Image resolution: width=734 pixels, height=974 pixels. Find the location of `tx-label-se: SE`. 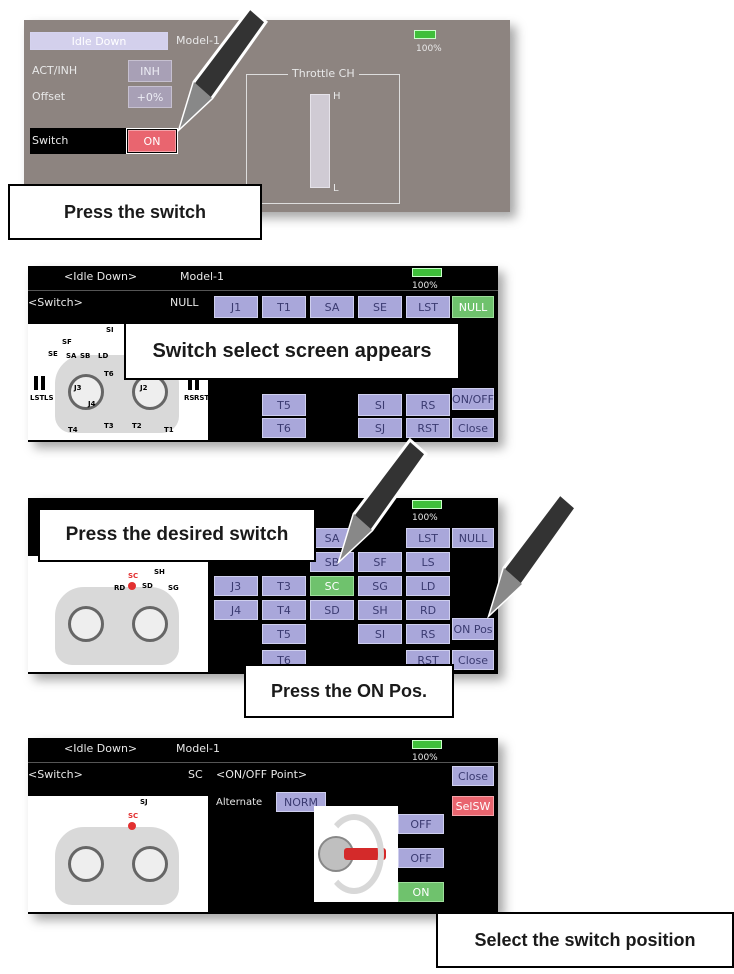

tx-label-se: SE is located at coordinates (53, 354).